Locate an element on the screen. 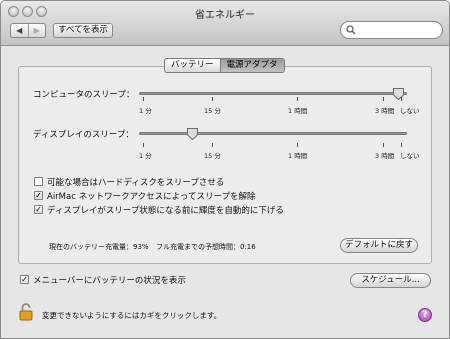 The image size is (450, 339). help-button: ? is located at coordinates (425, 315).